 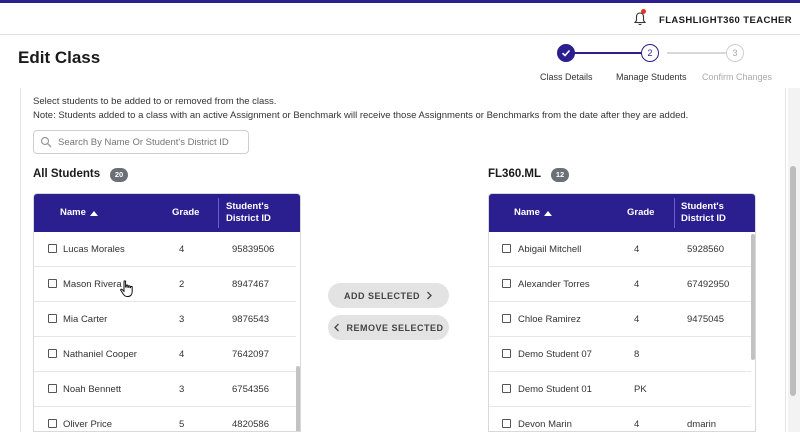 What do you see at coordinates (566, 77) in the screenshot?
I see `step-1-label: Class Details` at bounding box center [566, 77].